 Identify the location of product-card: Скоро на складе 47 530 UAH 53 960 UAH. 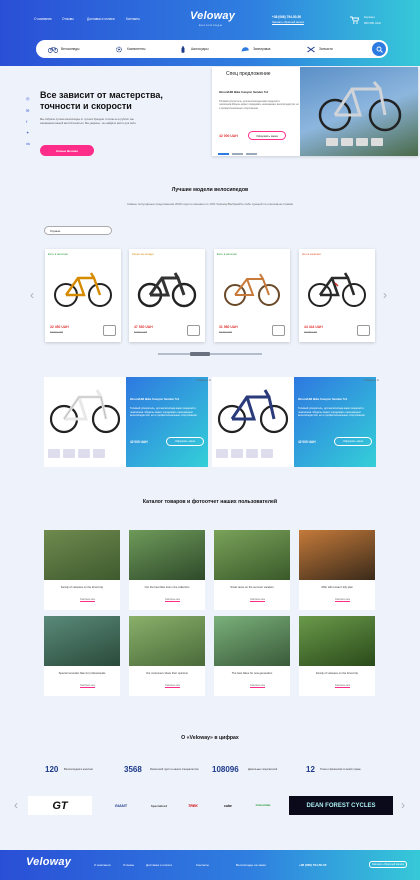
(167, 295).